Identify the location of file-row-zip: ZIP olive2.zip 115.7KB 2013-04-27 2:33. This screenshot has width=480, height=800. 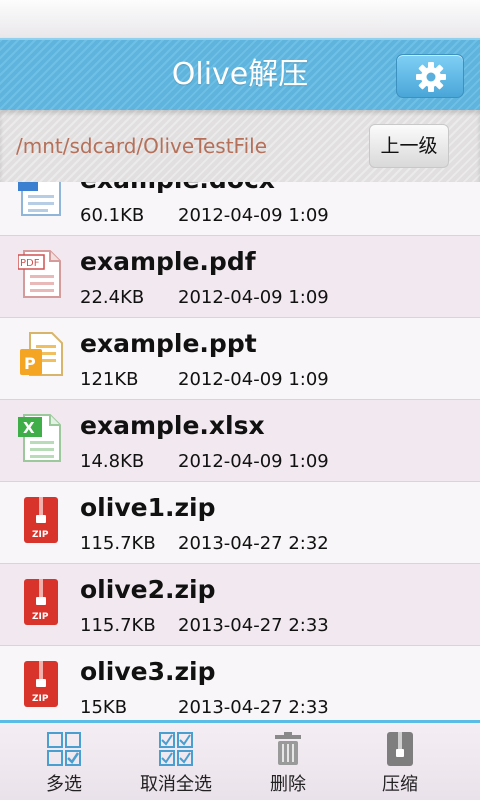
(240, 605).